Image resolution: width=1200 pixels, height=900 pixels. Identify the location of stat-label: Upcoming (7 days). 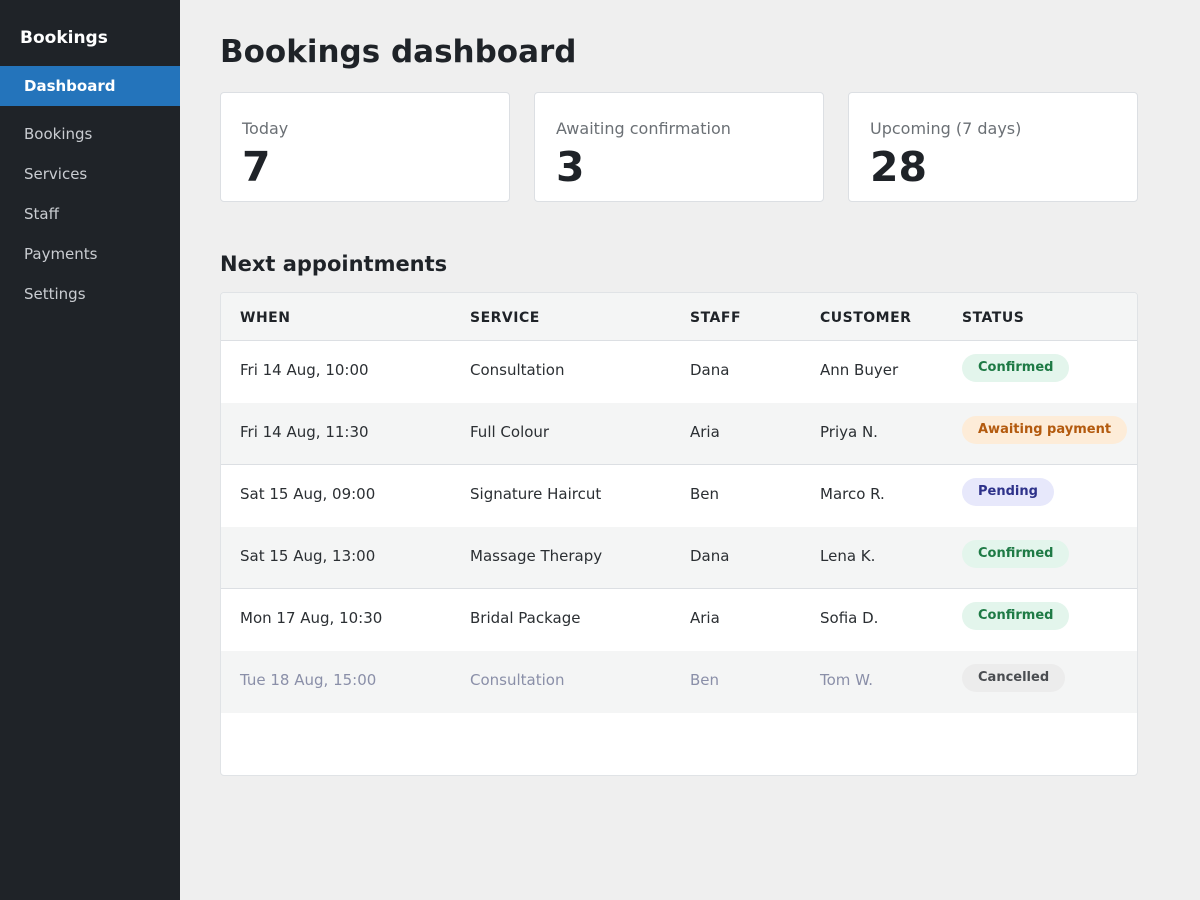
(946, 128).